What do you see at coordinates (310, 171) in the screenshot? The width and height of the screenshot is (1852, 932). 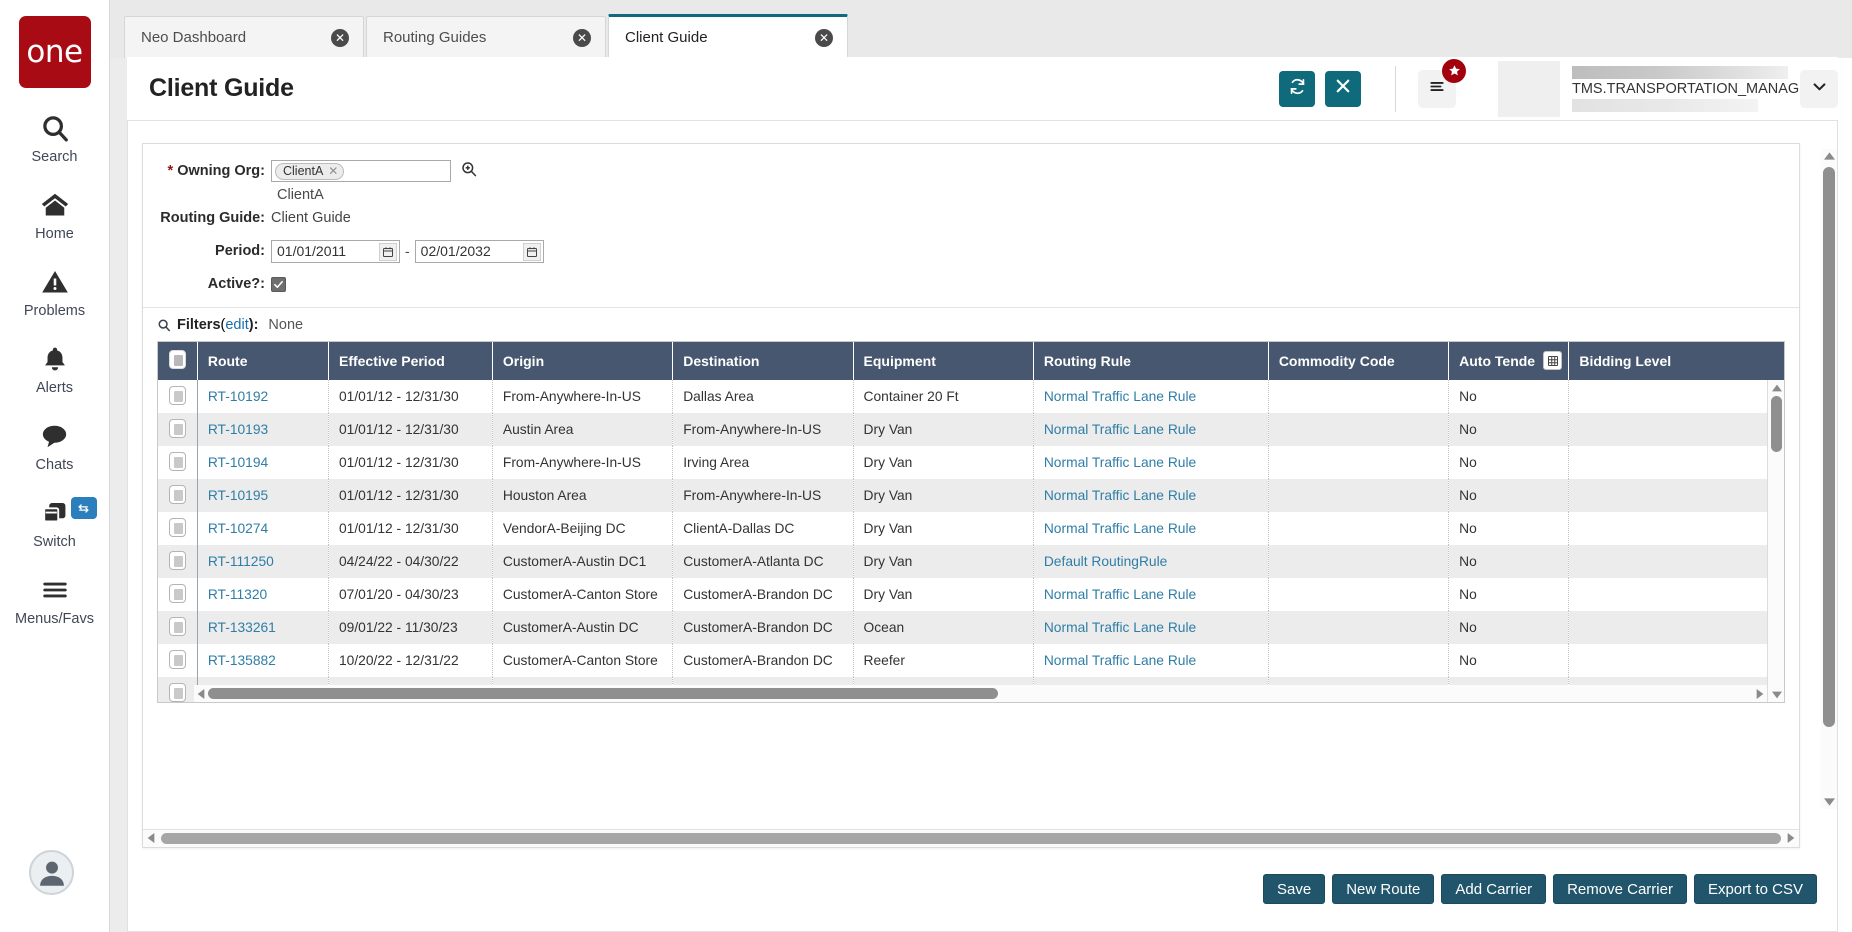 I see `owning-org-token: ClientA ✕` at bounding box center [310, 171].